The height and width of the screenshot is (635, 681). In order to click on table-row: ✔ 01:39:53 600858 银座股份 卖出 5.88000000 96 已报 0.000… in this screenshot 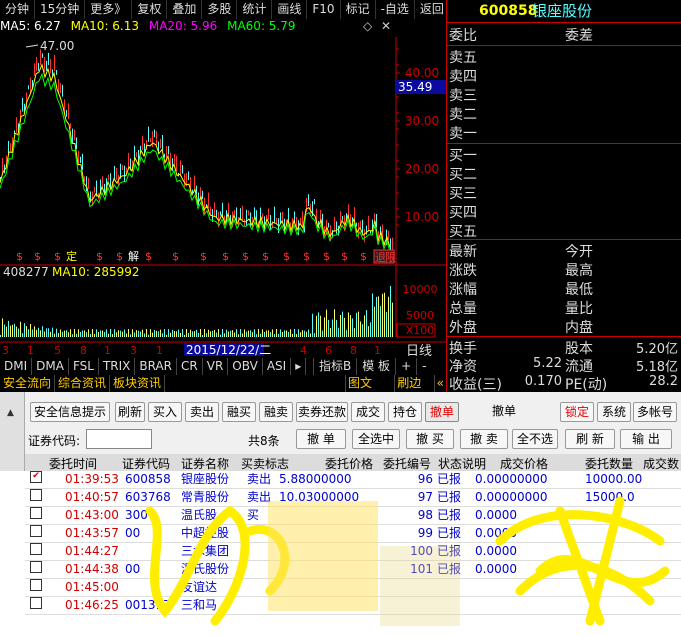, I will do `click(353, 480)`.